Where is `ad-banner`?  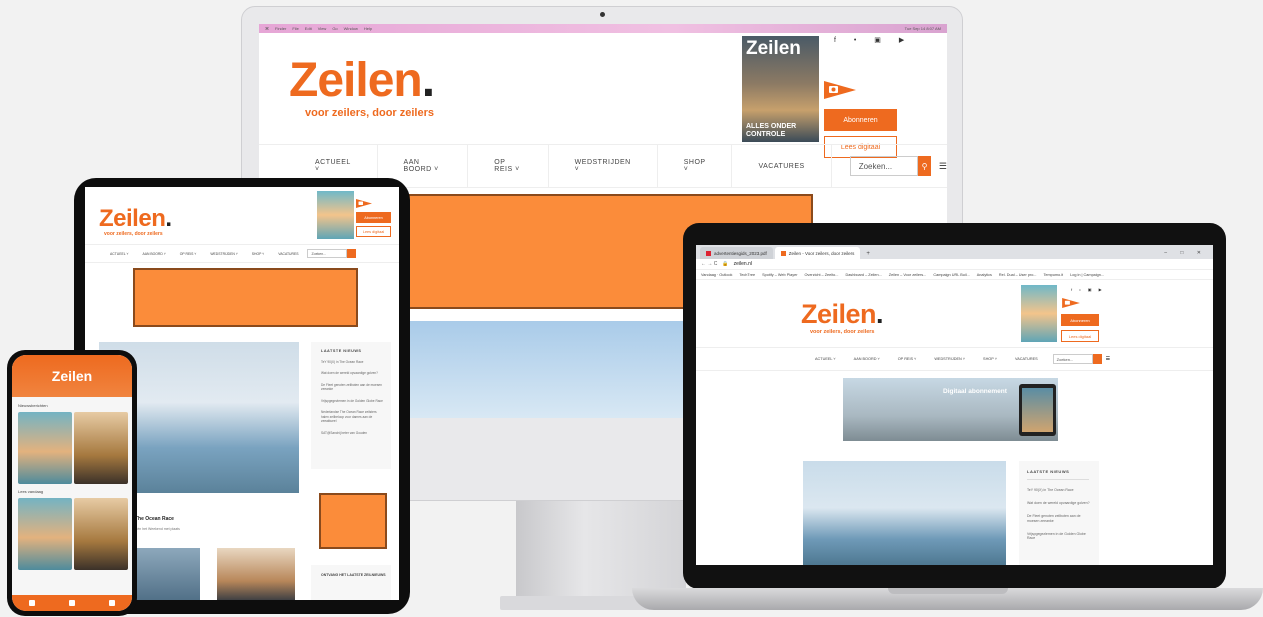 ad-banner is located at coordinates (245, 297).